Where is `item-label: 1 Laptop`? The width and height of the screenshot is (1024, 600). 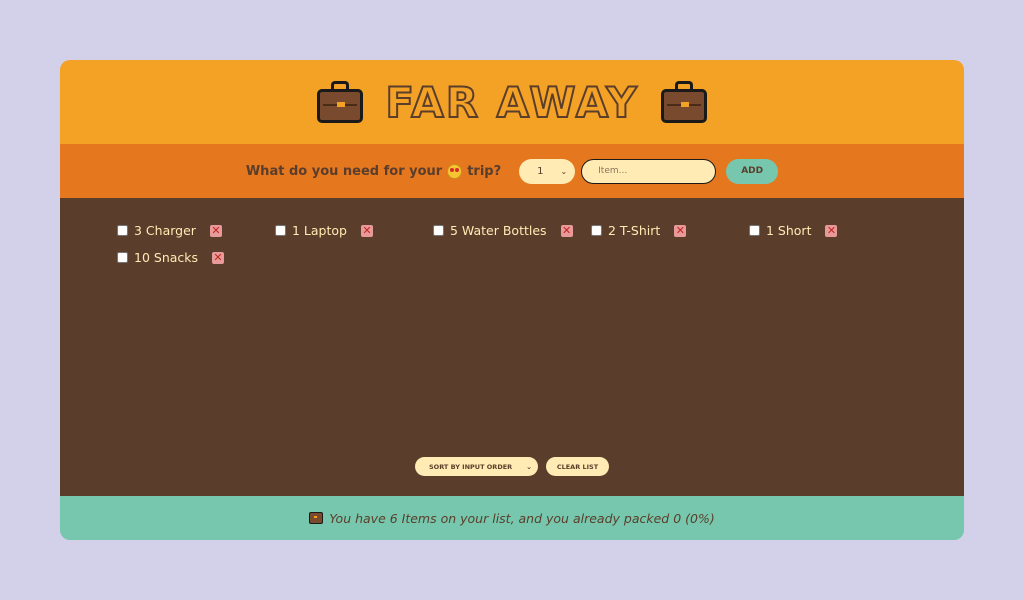 item-label: 1 Laptop is located at coordinates (319, 230).